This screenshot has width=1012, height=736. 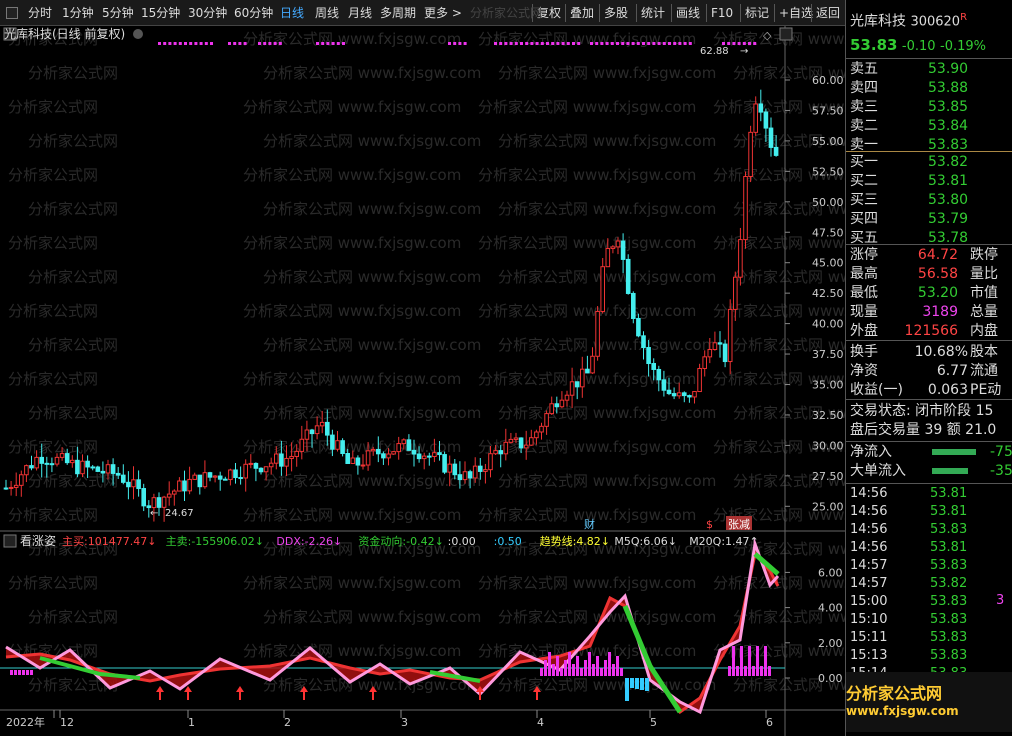 I want to click on tool-button: 画线, so click(x=688, y=13).